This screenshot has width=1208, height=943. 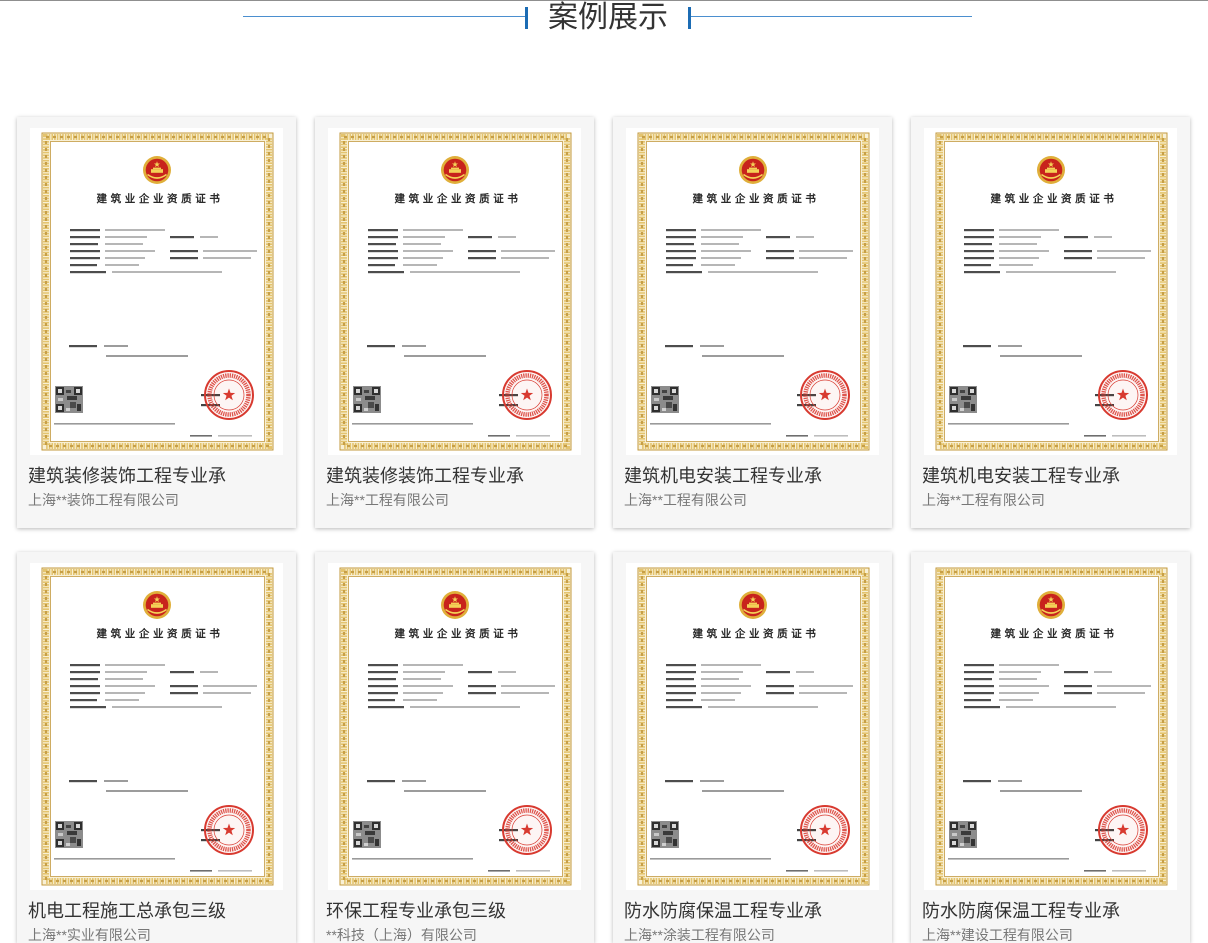 I want to click on case-company: 上海**涂装工程有限公司, so click(x=699, y=935).